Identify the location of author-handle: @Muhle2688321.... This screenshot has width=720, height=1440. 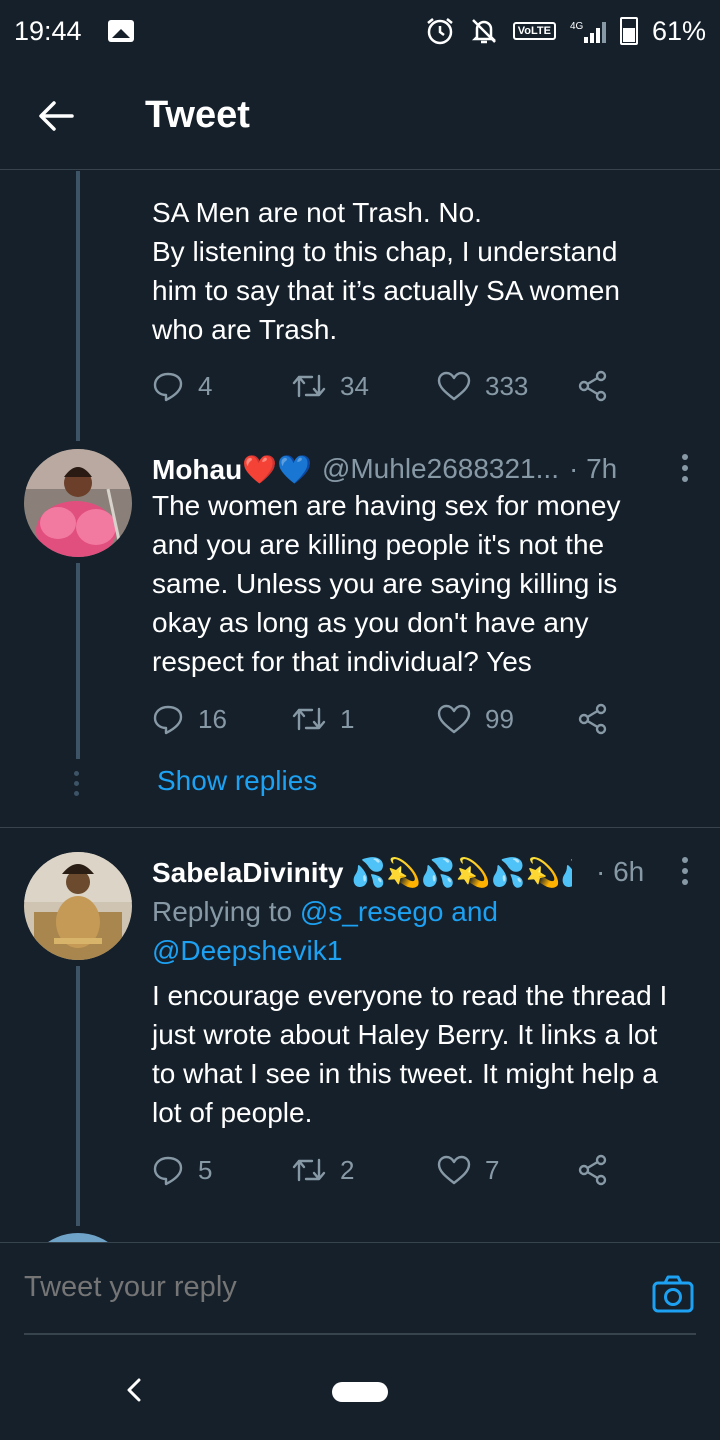
(440, 469).